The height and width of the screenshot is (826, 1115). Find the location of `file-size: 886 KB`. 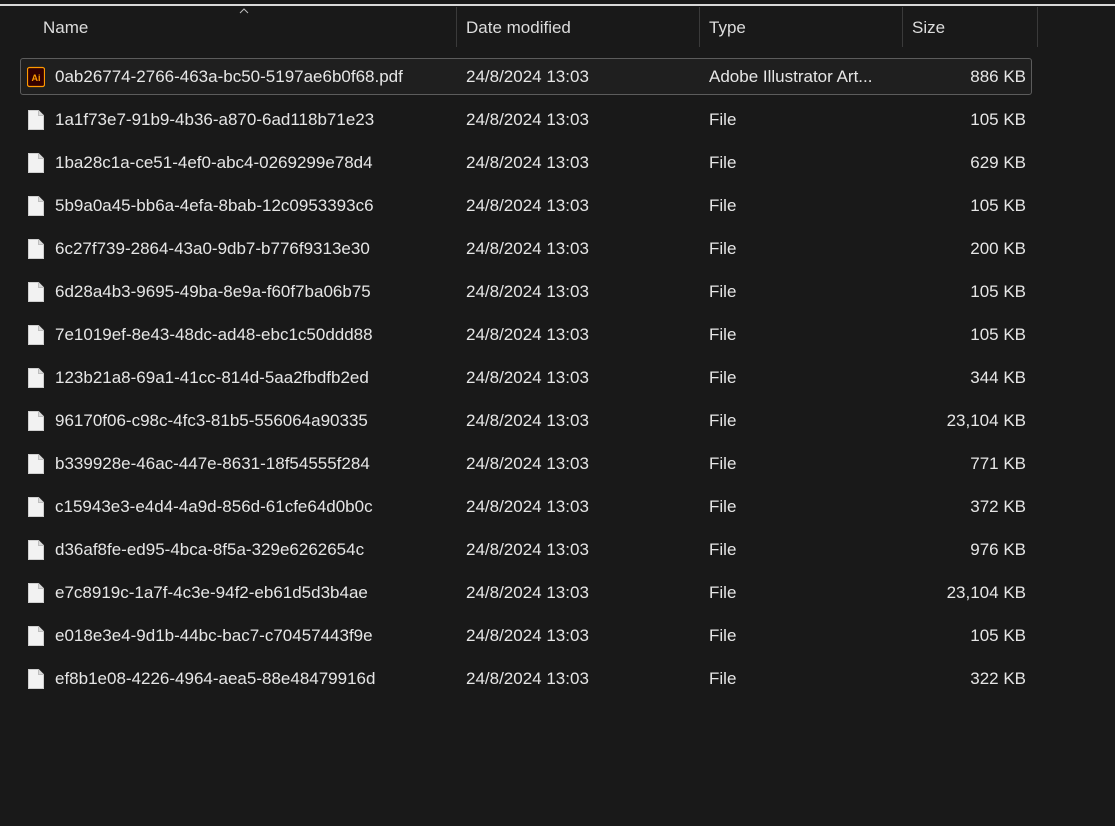

file-size: 886 KB is located at coordinates (998, 76).